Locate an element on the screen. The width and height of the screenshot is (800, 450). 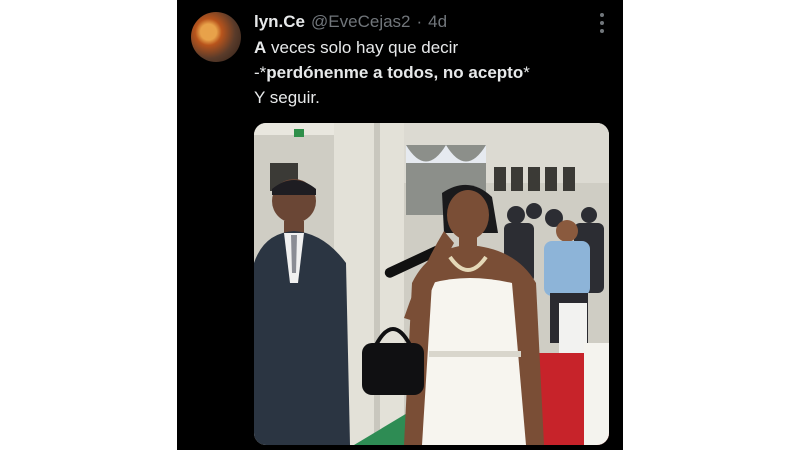
display-name: lyn.Ce is located at coordinates (279, 22).